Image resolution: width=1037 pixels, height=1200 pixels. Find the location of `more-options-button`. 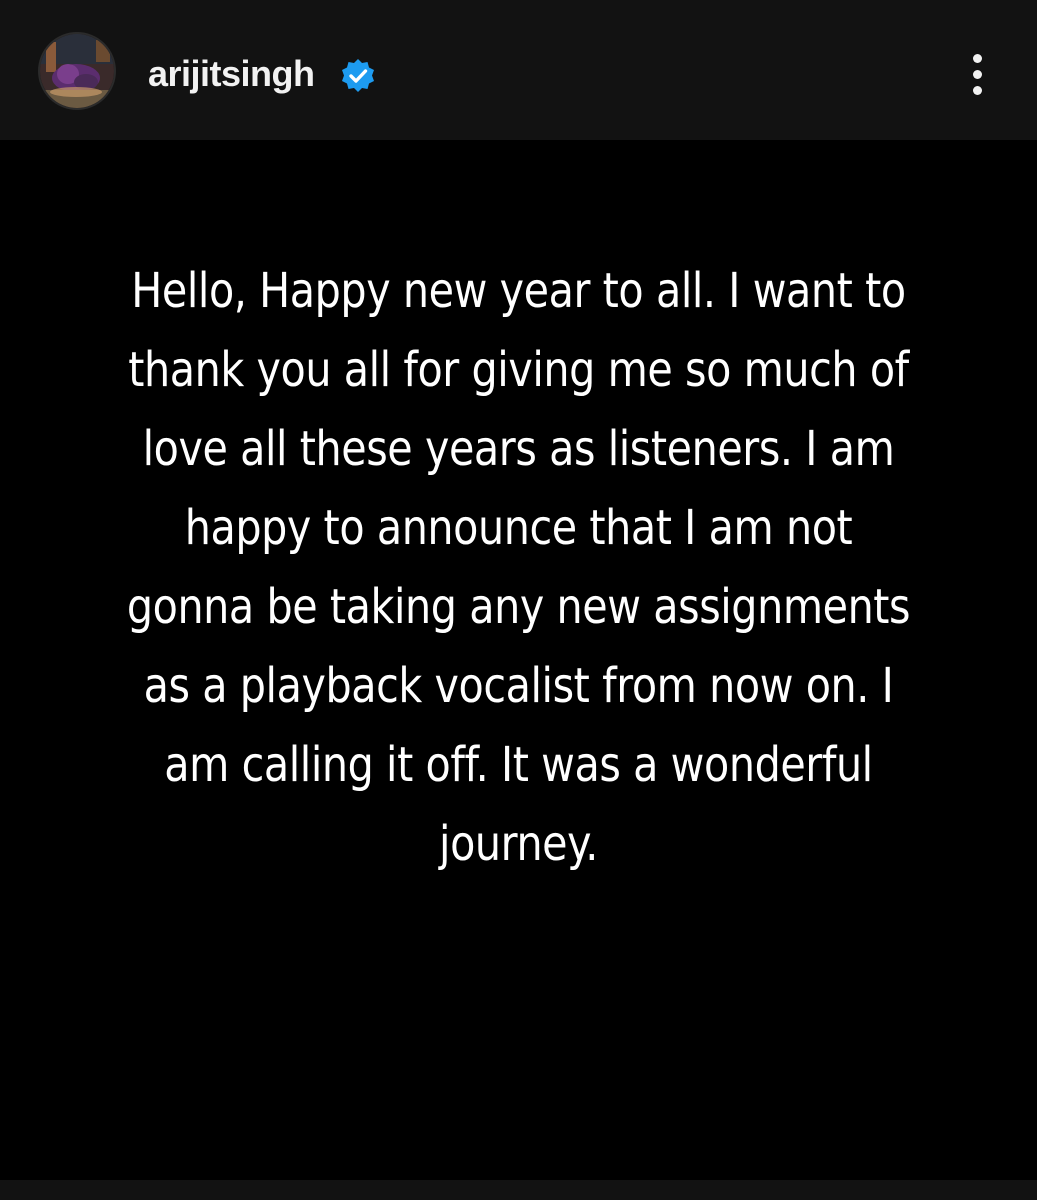

more-options-button is located at coordinates (978, 74).